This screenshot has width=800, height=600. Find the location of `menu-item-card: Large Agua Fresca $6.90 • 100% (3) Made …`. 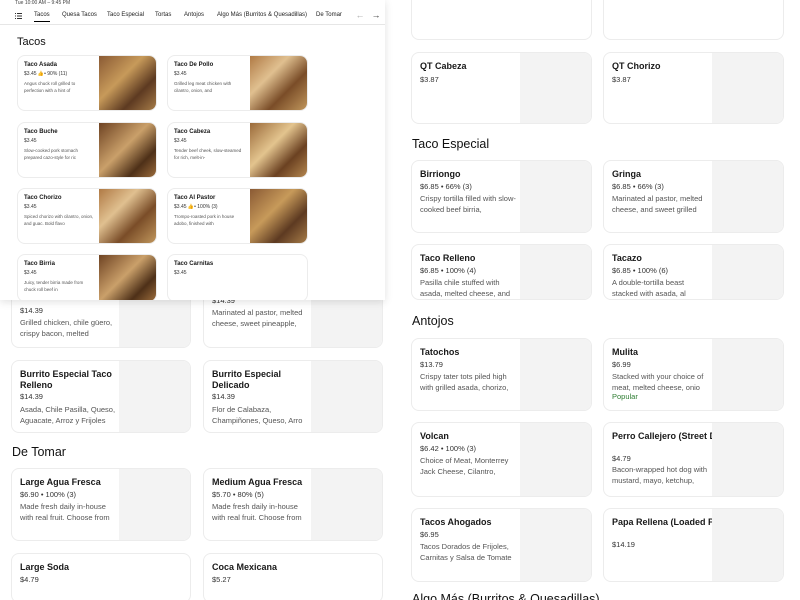

menu-item-card: Large Agua Fresca $6.90 • 100% (3) Made … is located at coordinates (101, 504).